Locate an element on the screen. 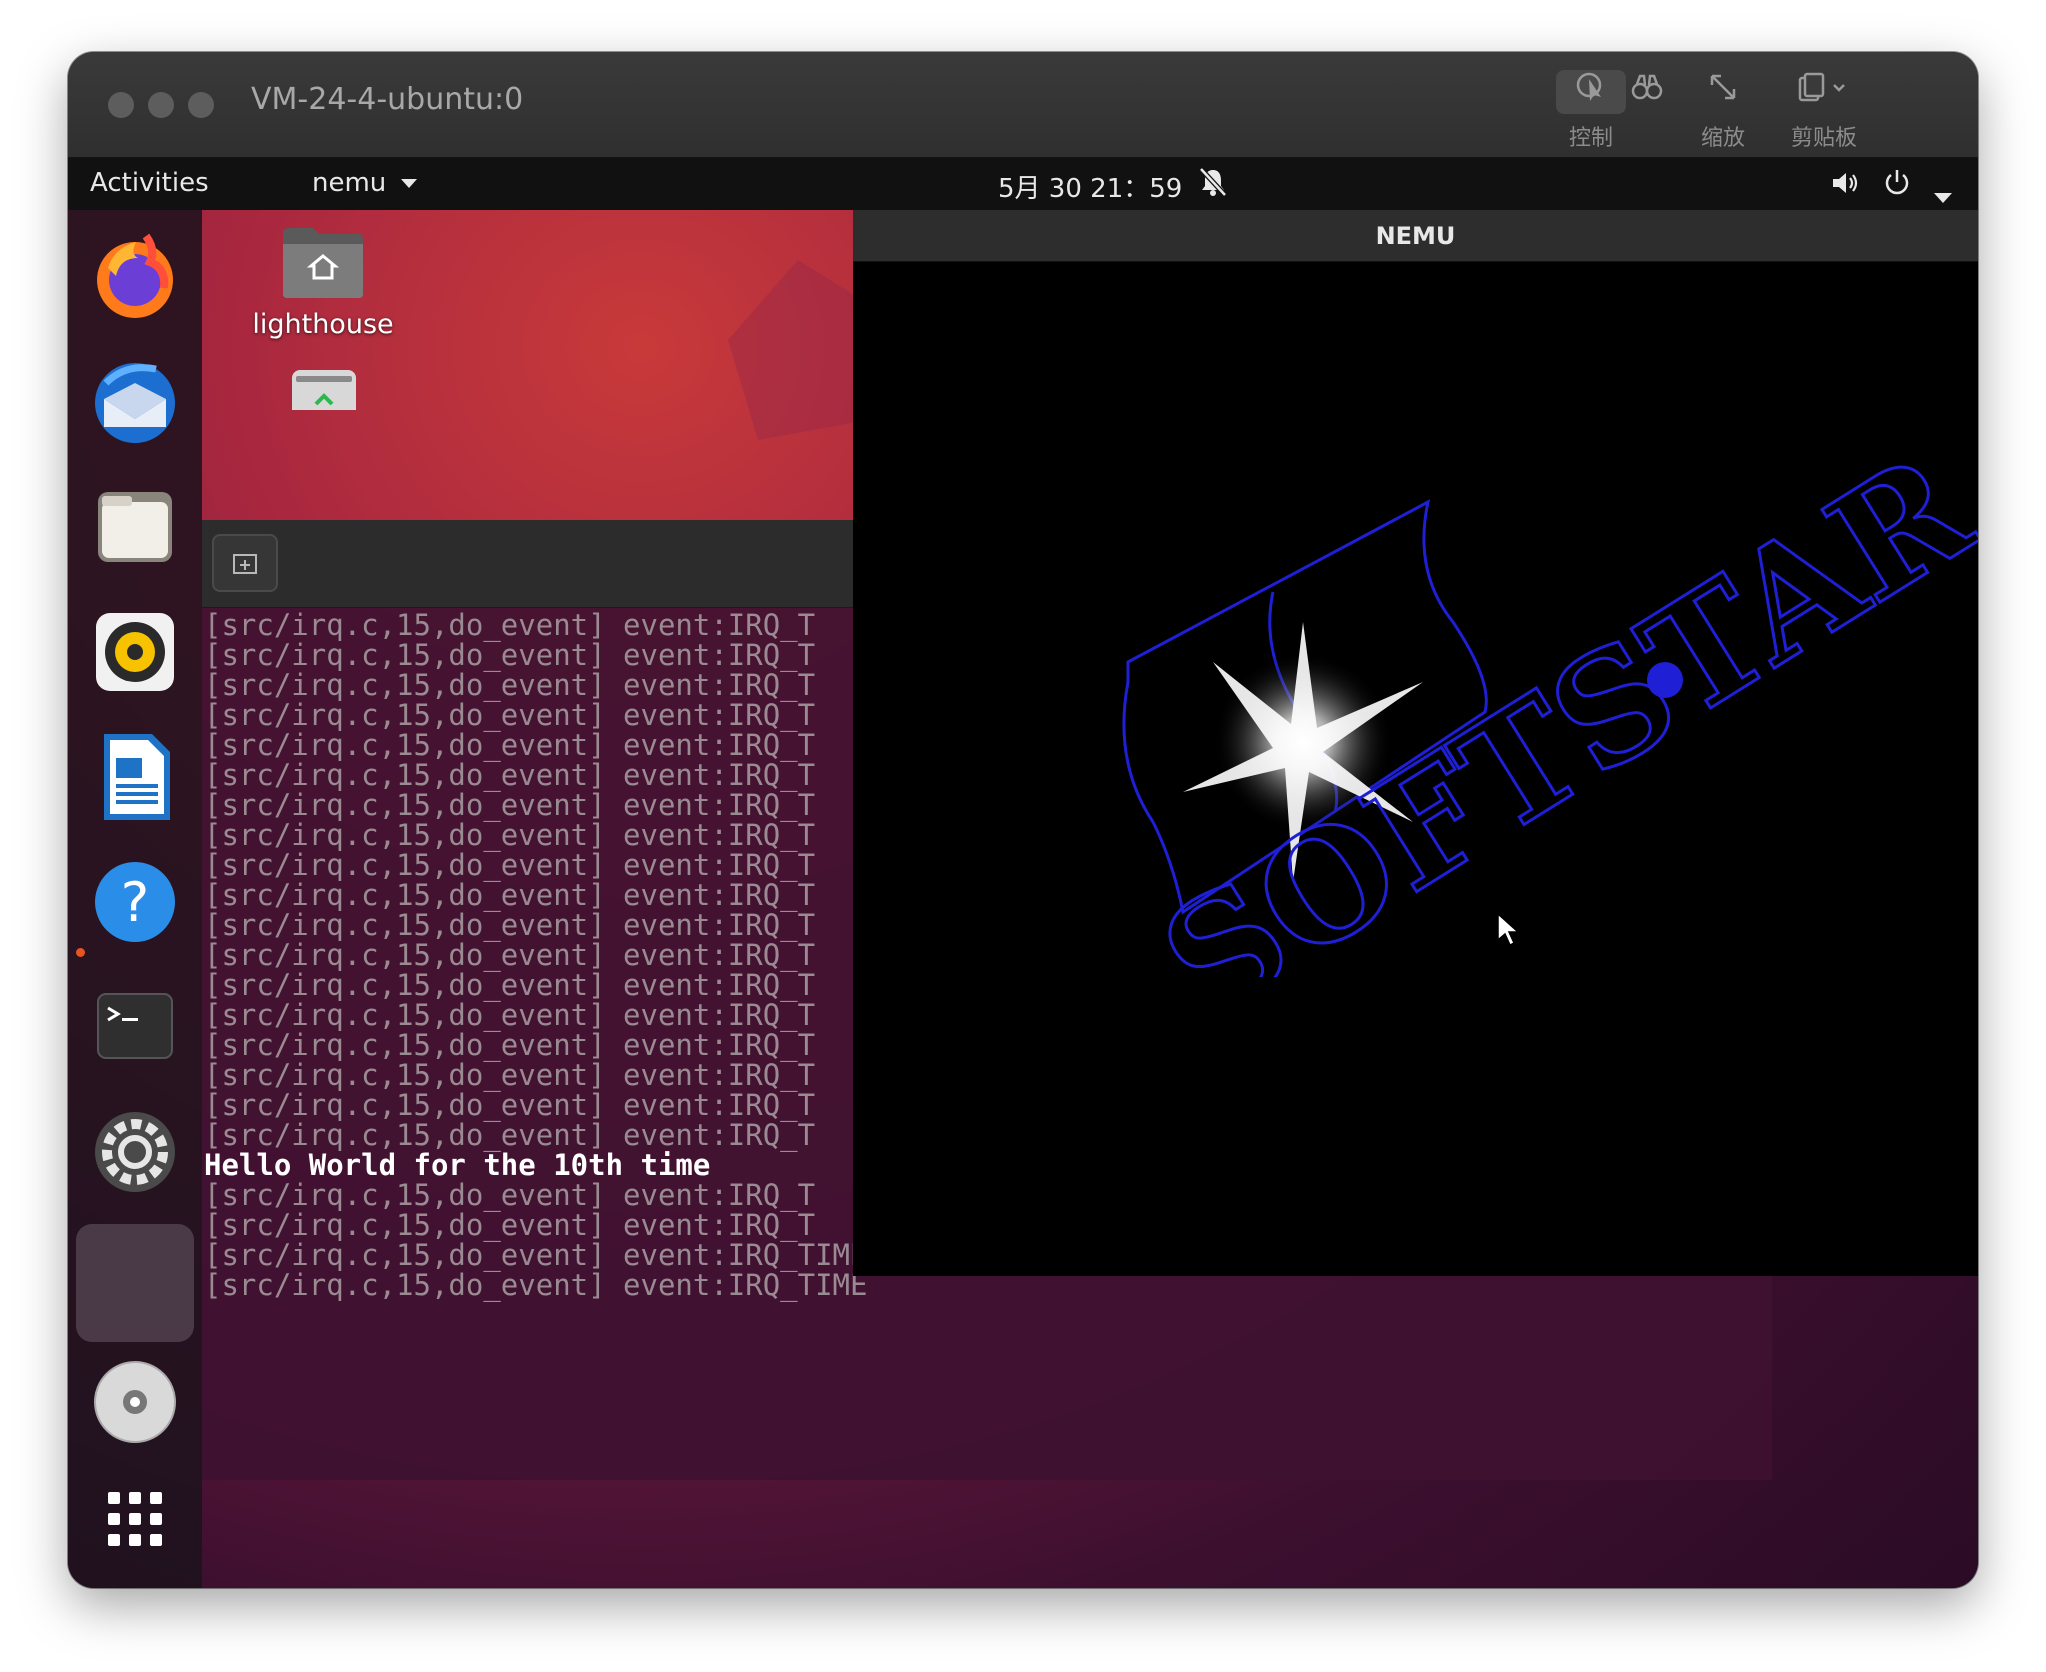  dvd-icon is located at coordinates (135, 1402).